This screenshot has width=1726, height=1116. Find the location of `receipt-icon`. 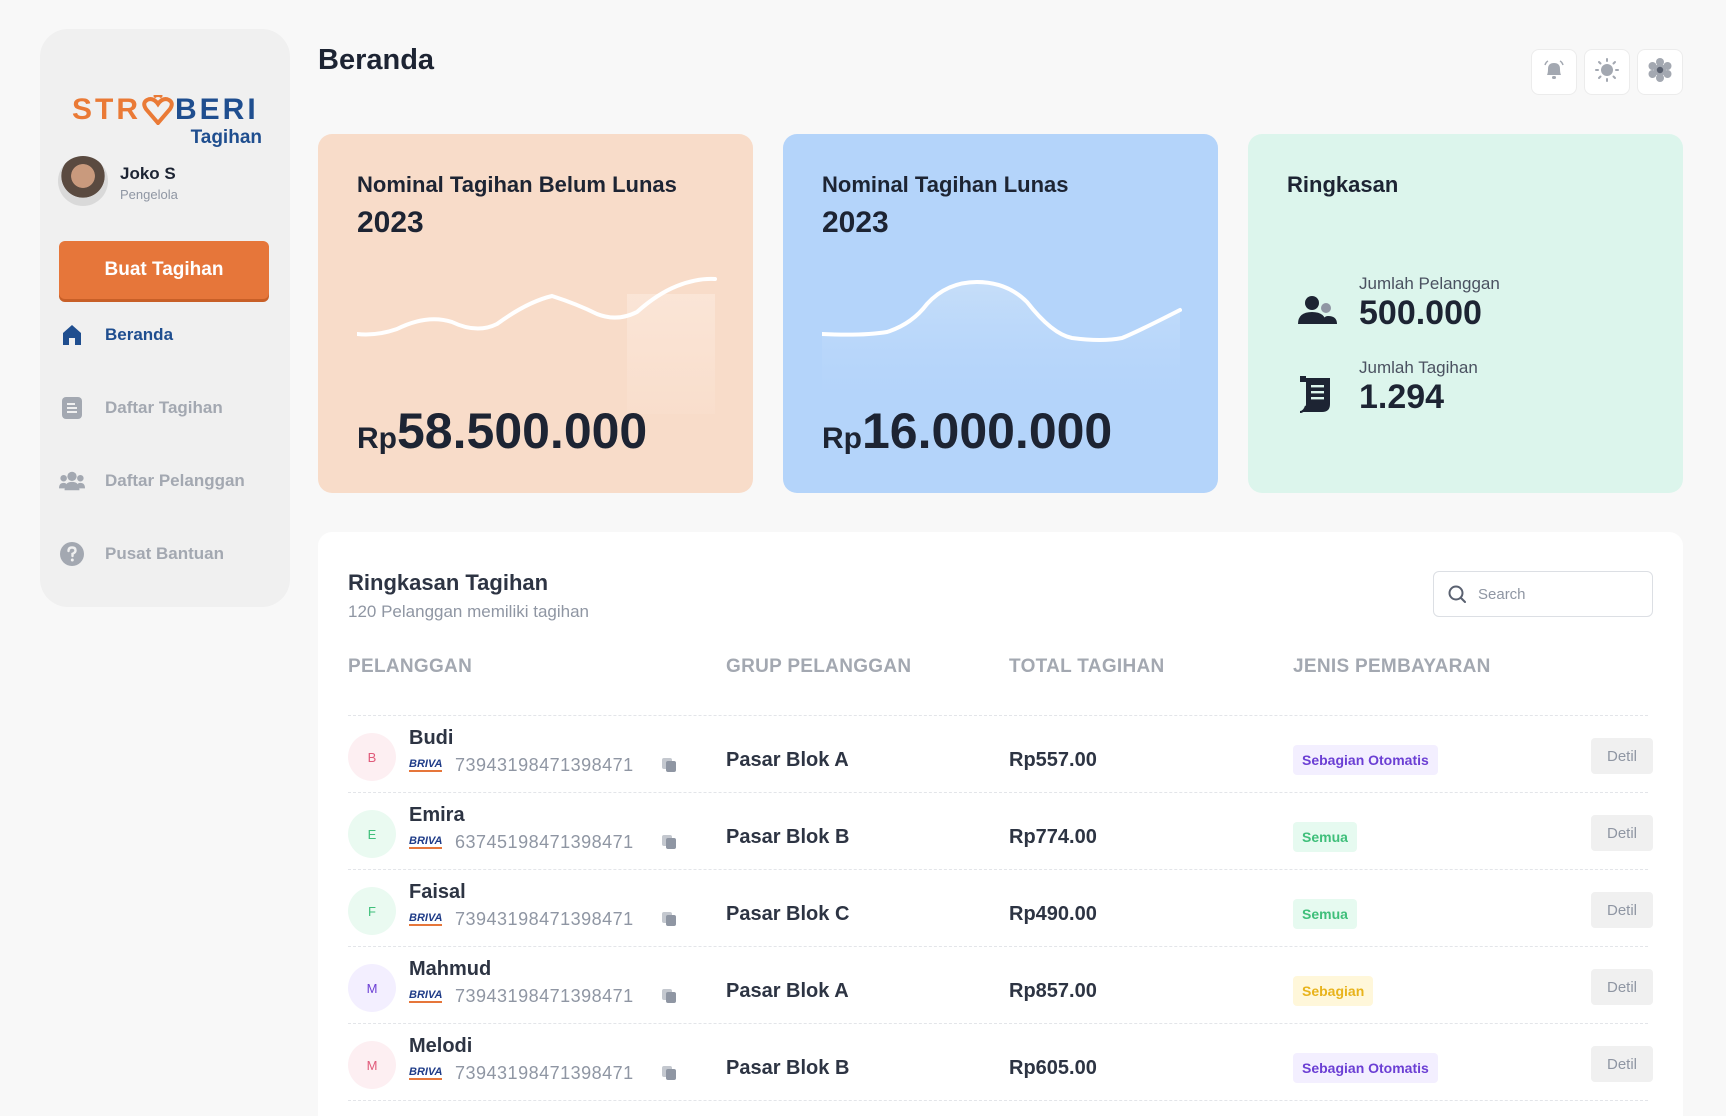

receipt-icon is located at coordinates (1314, 394).